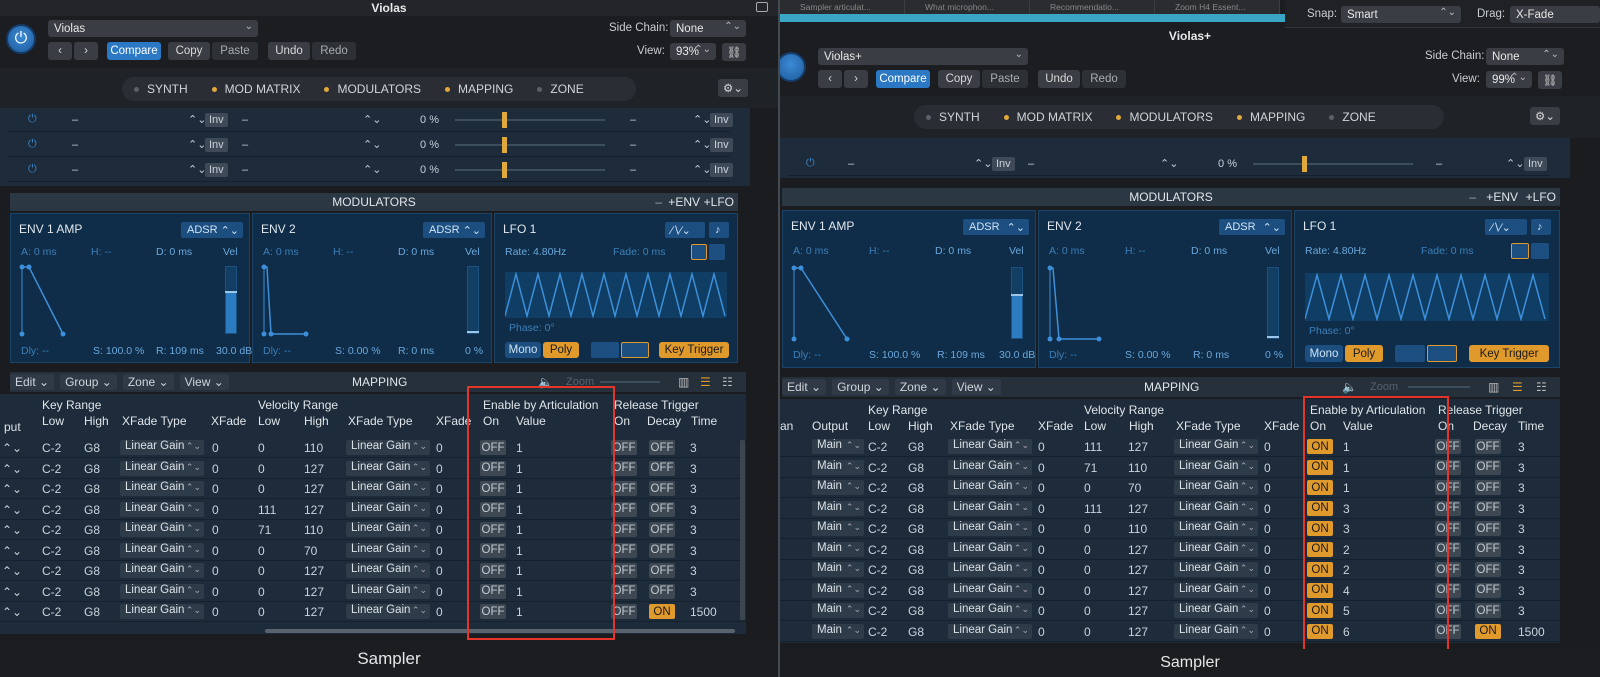 The image size is (1600, 677). What do you see at coordinates (281, 252) in the screenshot?
I see `env2-attack: A: 0 ms` at bounding box center [281, 252].